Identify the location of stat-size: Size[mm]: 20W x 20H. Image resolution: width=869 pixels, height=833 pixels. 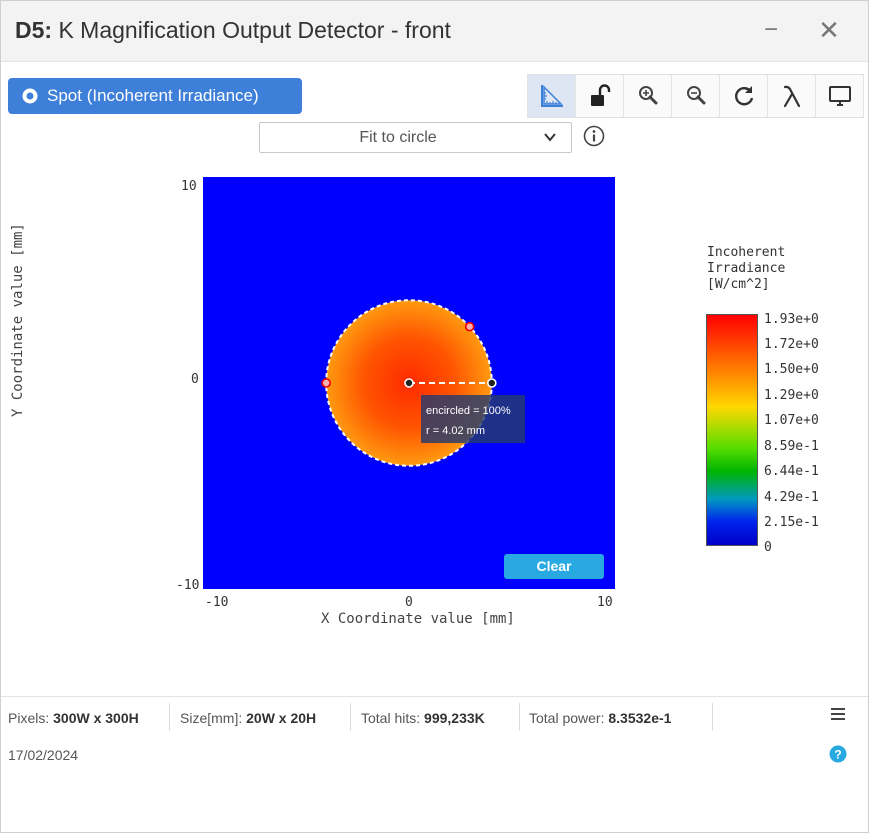
(248, 720).